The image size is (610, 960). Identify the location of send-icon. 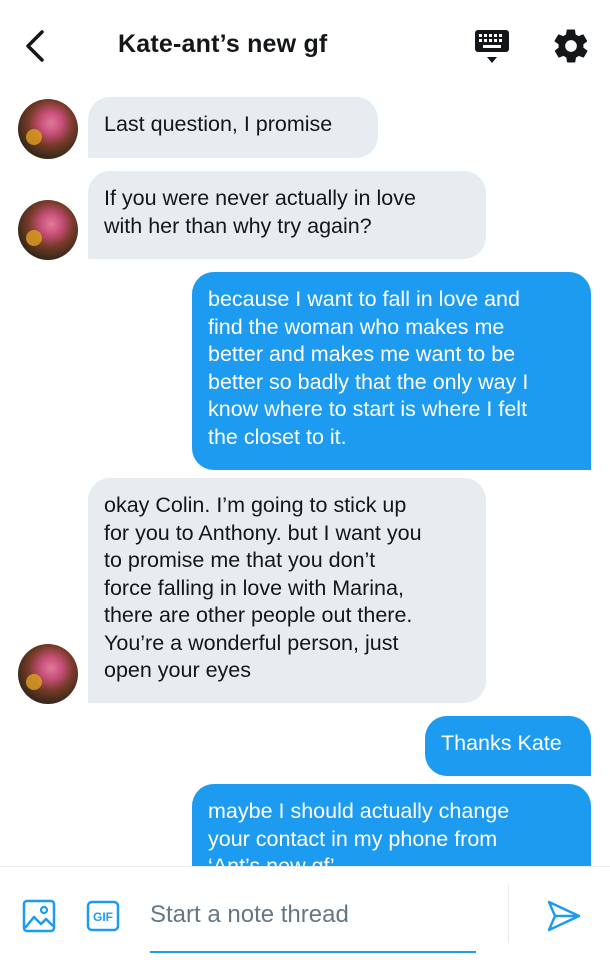
(564, 916).